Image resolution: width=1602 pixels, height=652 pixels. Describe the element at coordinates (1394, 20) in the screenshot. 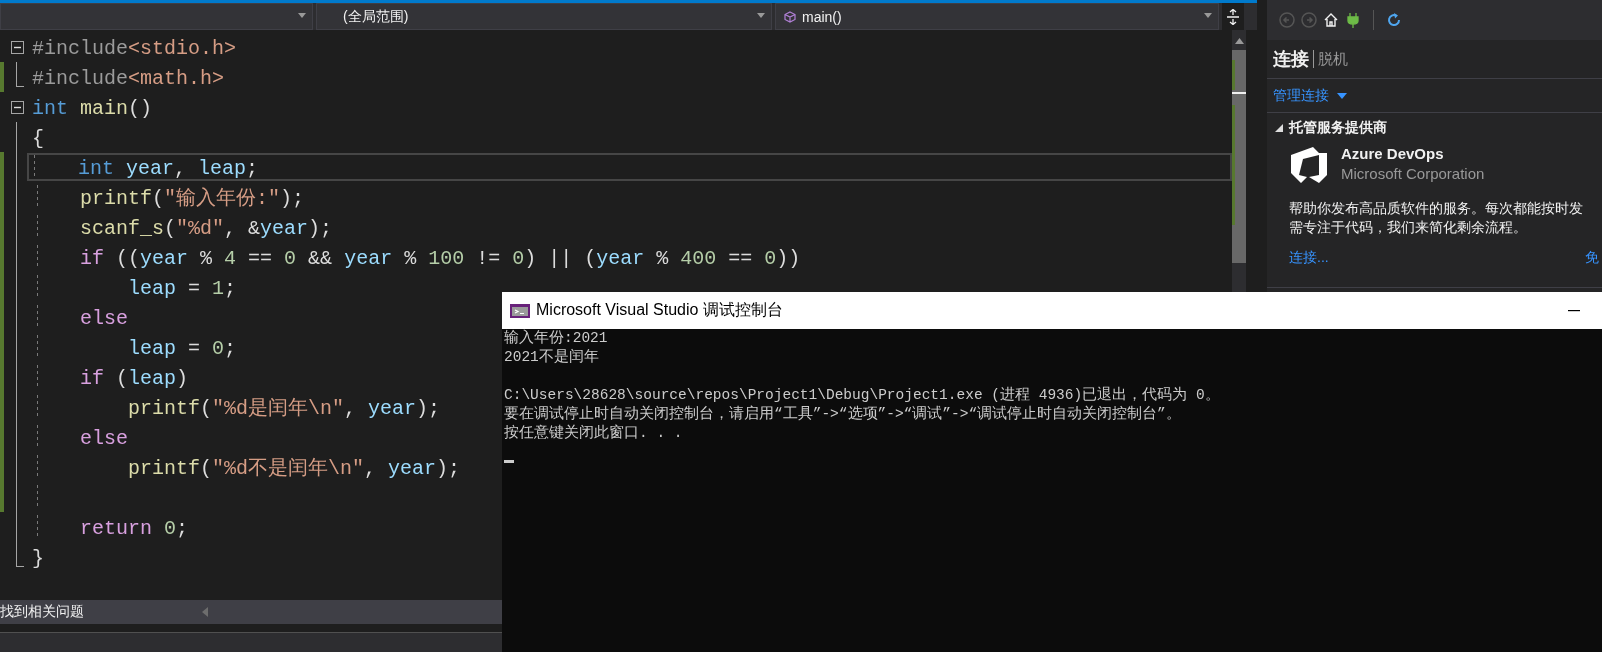

I see `refresh-icon` at that location.